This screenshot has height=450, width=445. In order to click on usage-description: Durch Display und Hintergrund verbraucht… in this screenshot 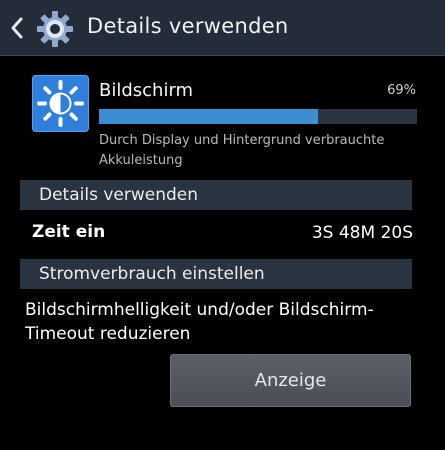, I will do `click(242, 150)`.